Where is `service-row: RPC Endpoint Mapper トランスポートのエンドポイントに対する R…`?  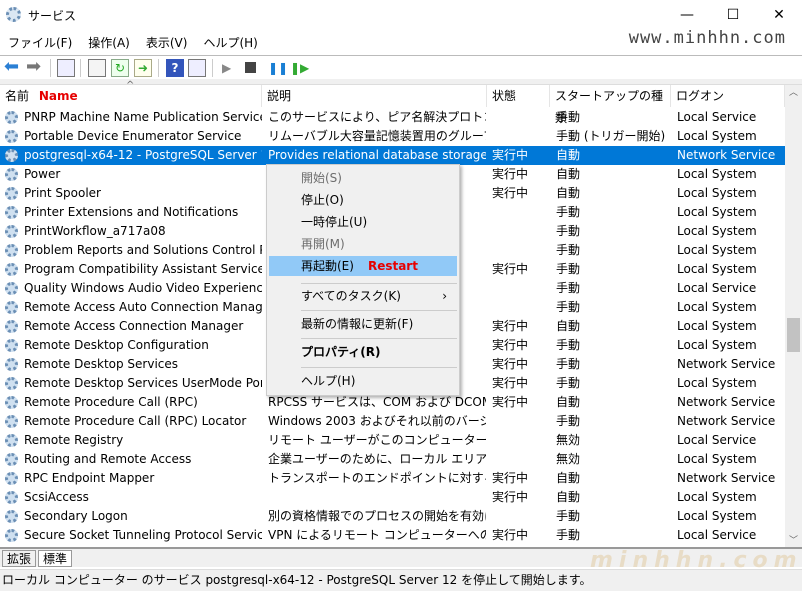
service-row: RPC Endpoint Mapper トランスポートのエンドポイントに対する R… is located at coordinates (392, 478).